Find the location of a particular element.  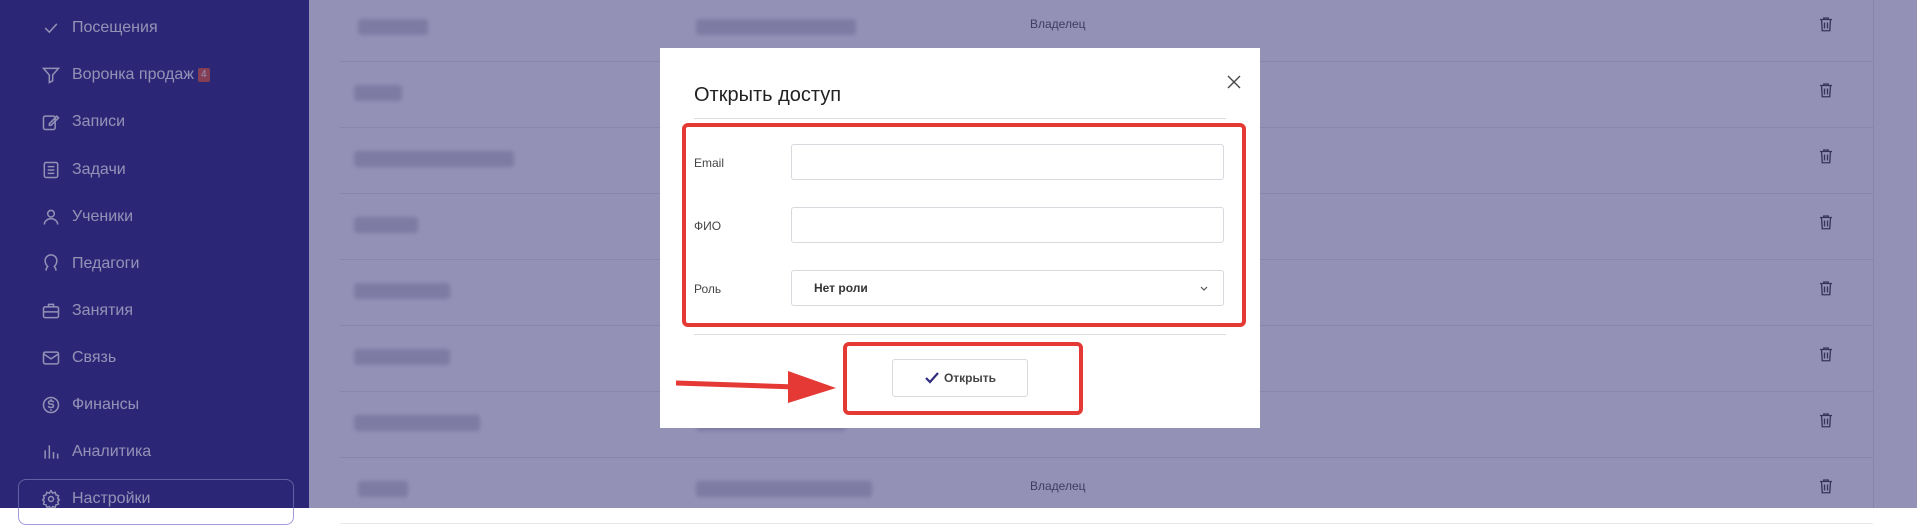

modal-divider-top is located at coordinates (960, 118).